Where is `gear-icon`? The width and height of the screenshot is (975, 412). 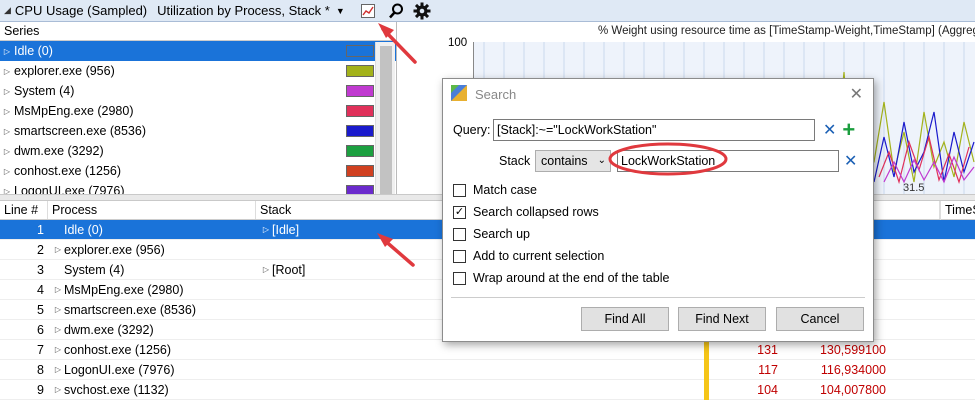
gear-icon is located at coordinates (422, 11).